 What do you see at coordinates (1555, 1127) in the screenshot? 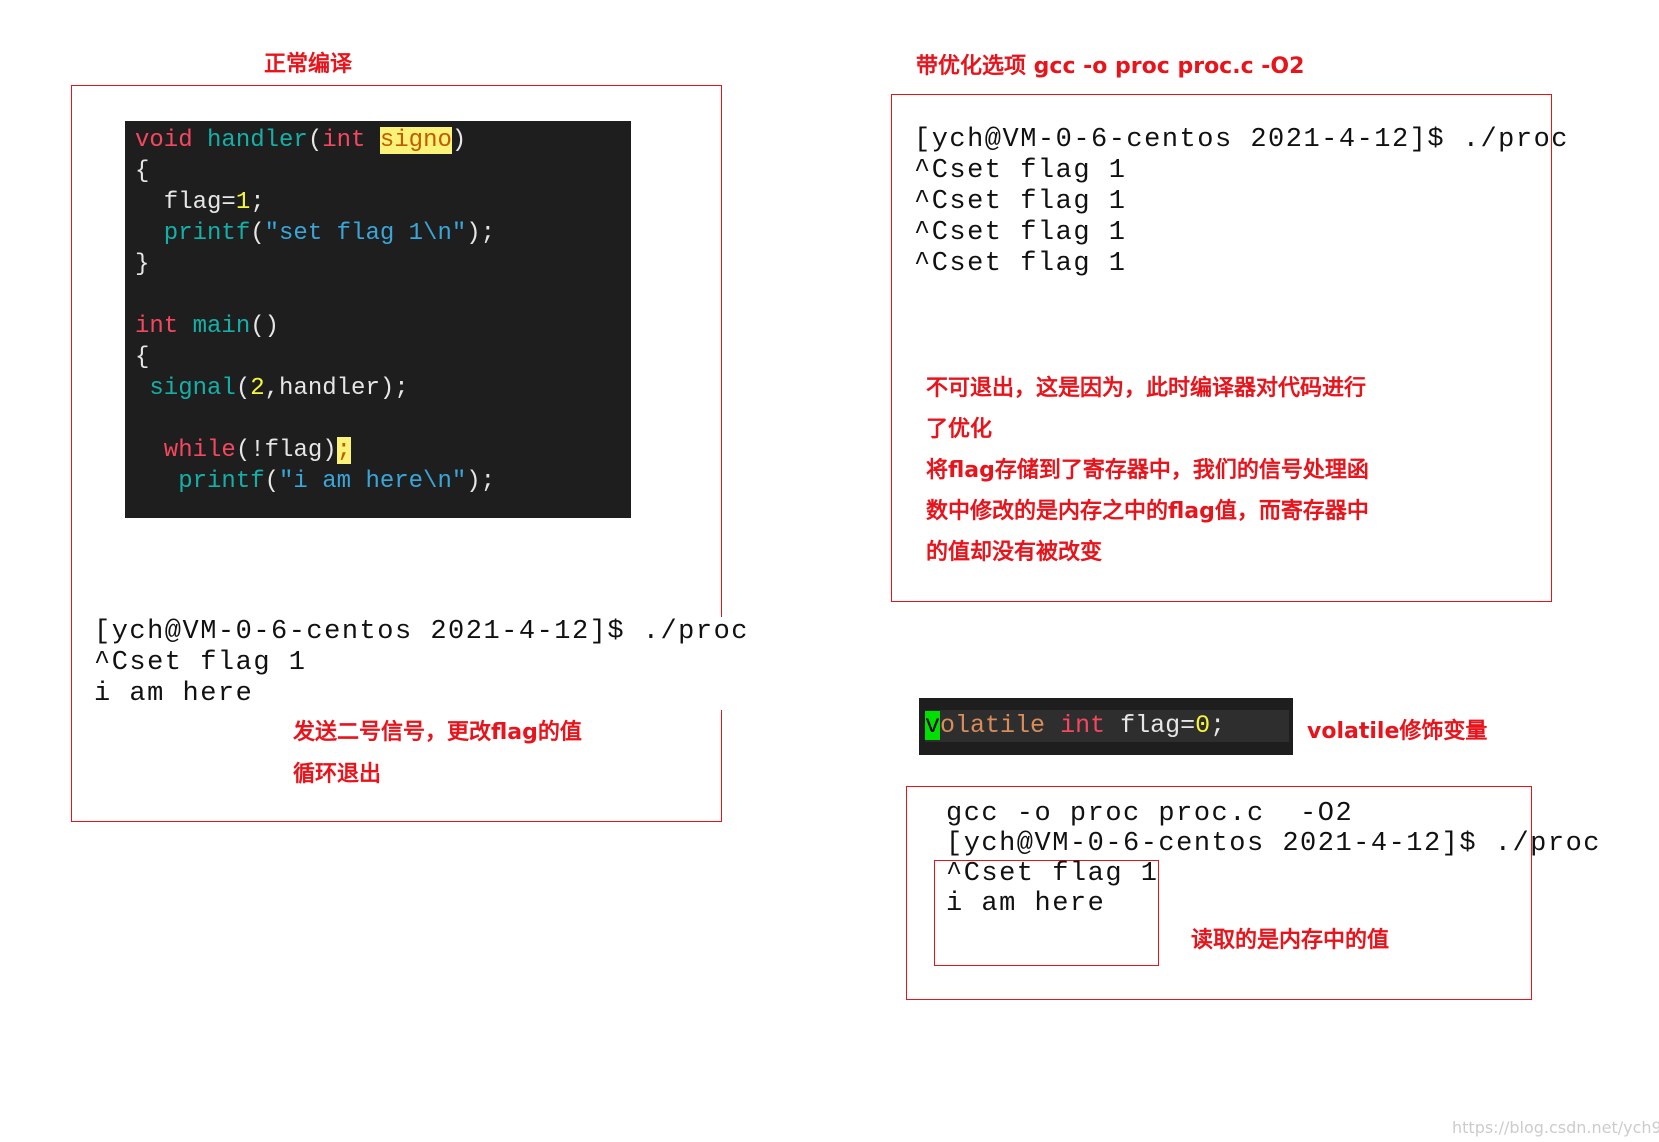
I see `watermark: https://blog.csdn.net/ych9527` at bounding box center [1555, 1127].